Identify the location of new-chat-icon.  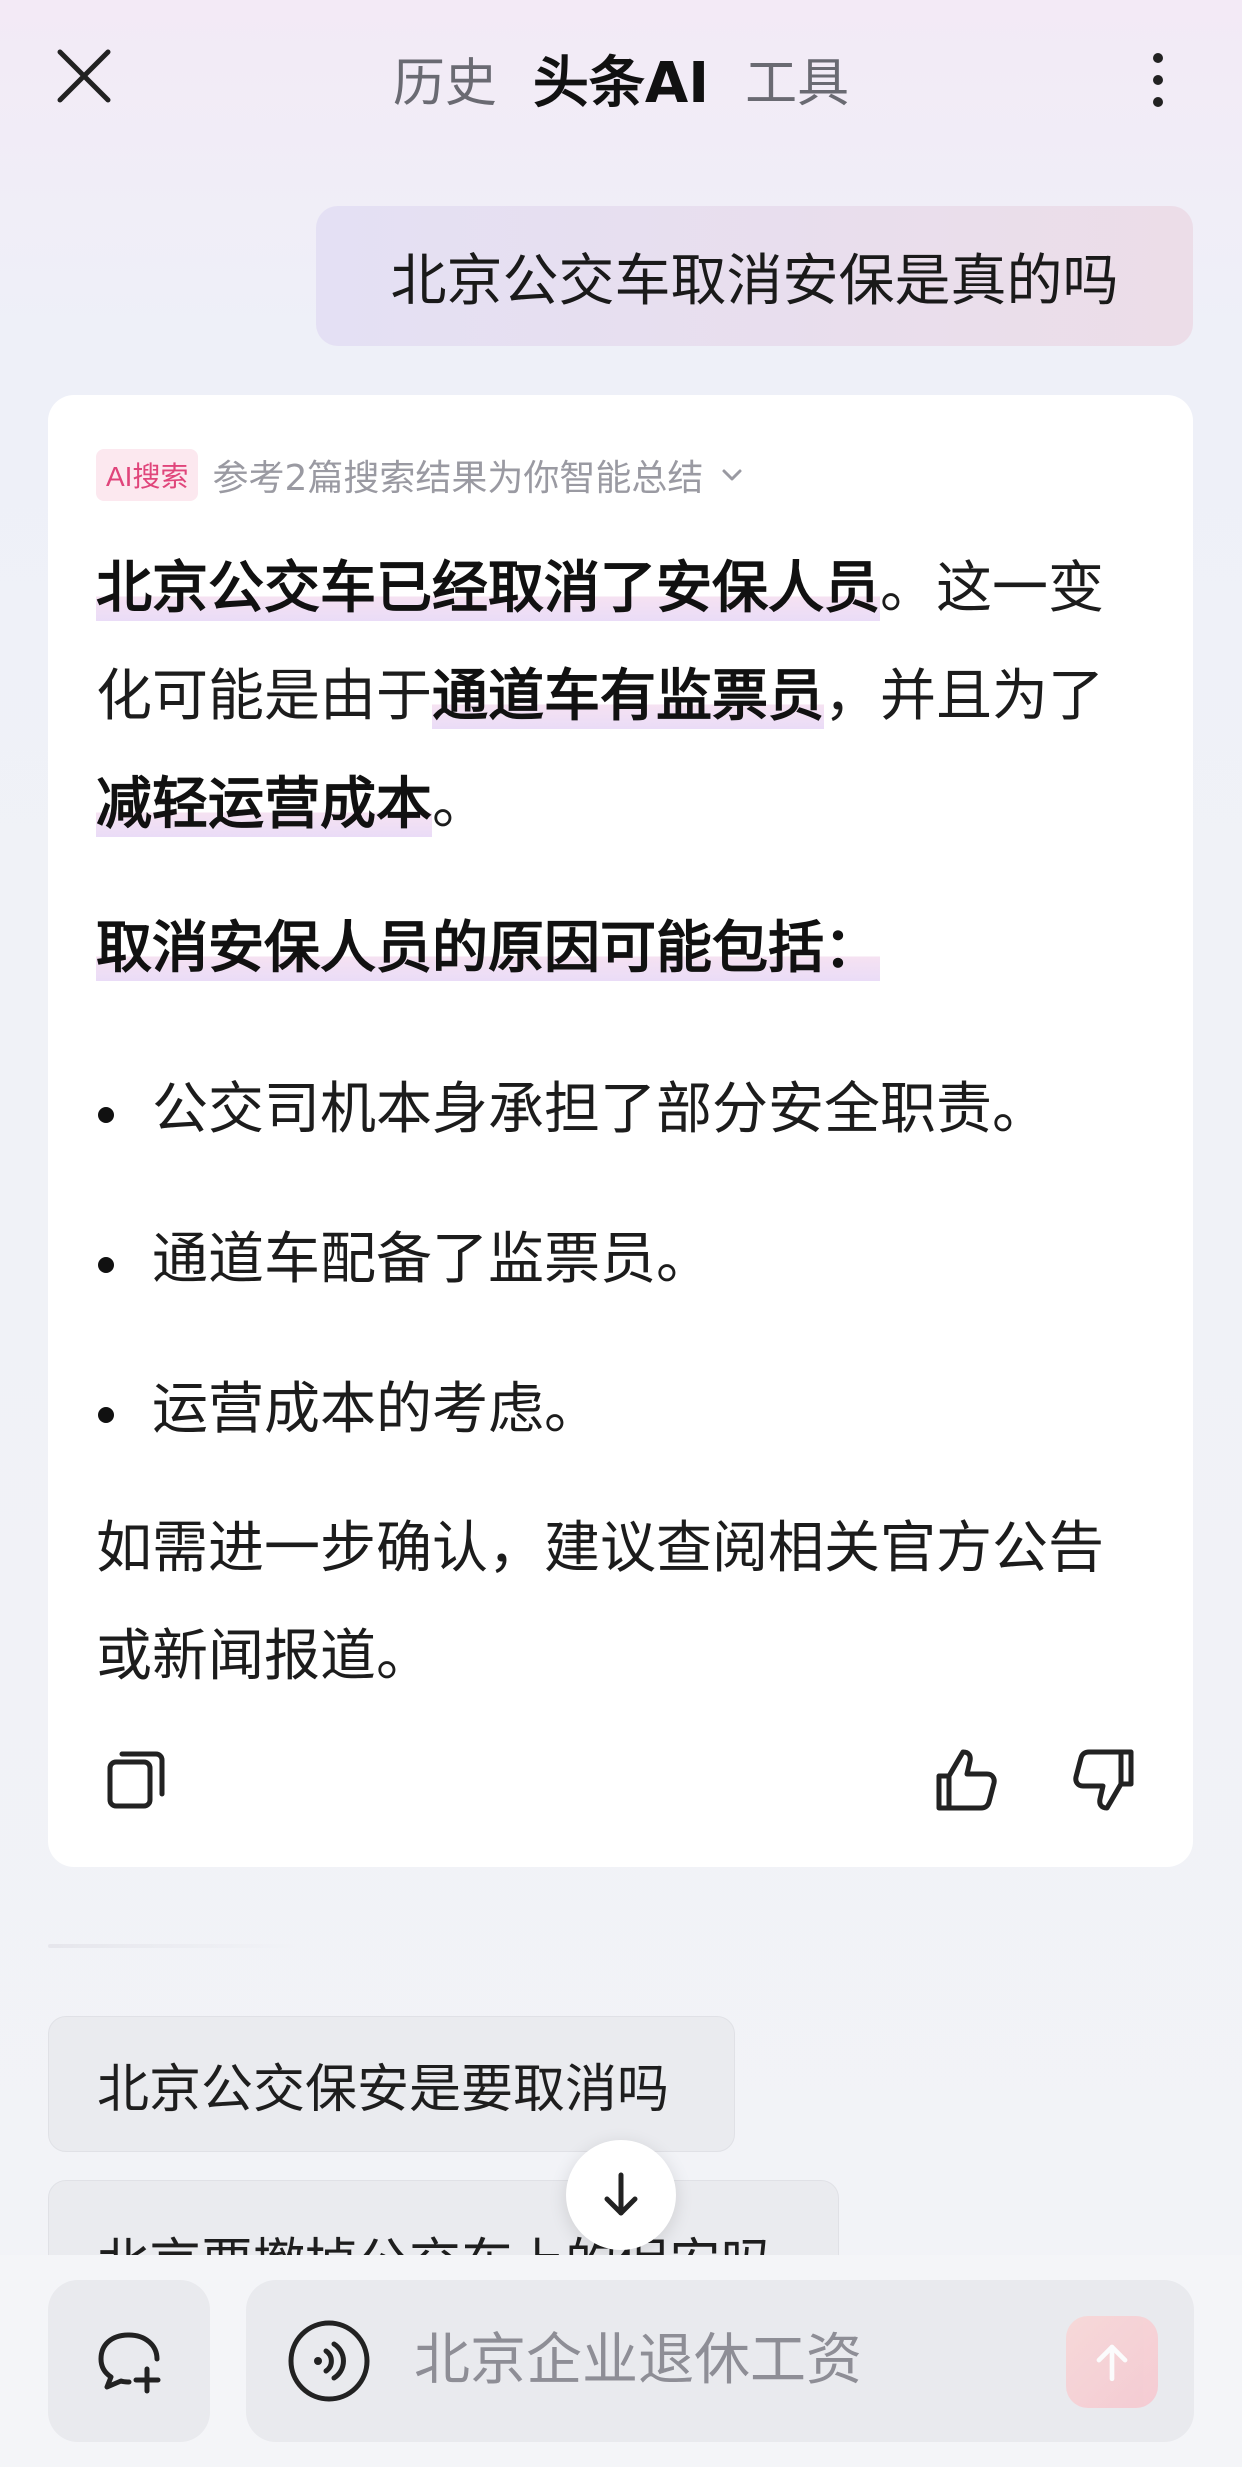
(129, 2363).